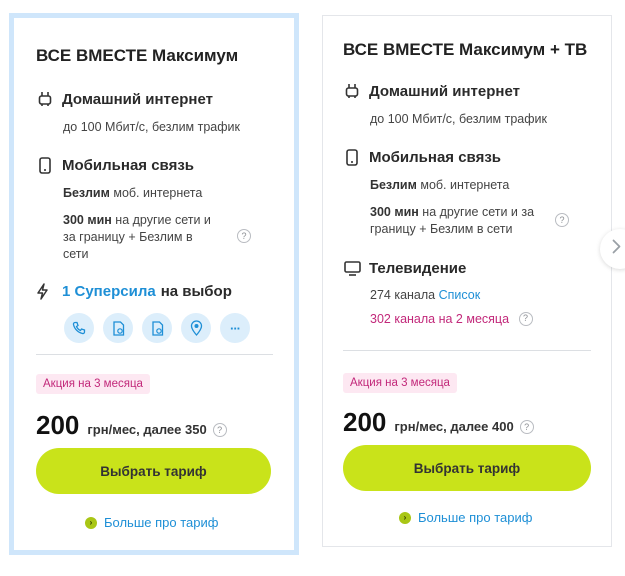 The image size is (625, 576). I want to click on minutes-text: сети, so click(76, 254).